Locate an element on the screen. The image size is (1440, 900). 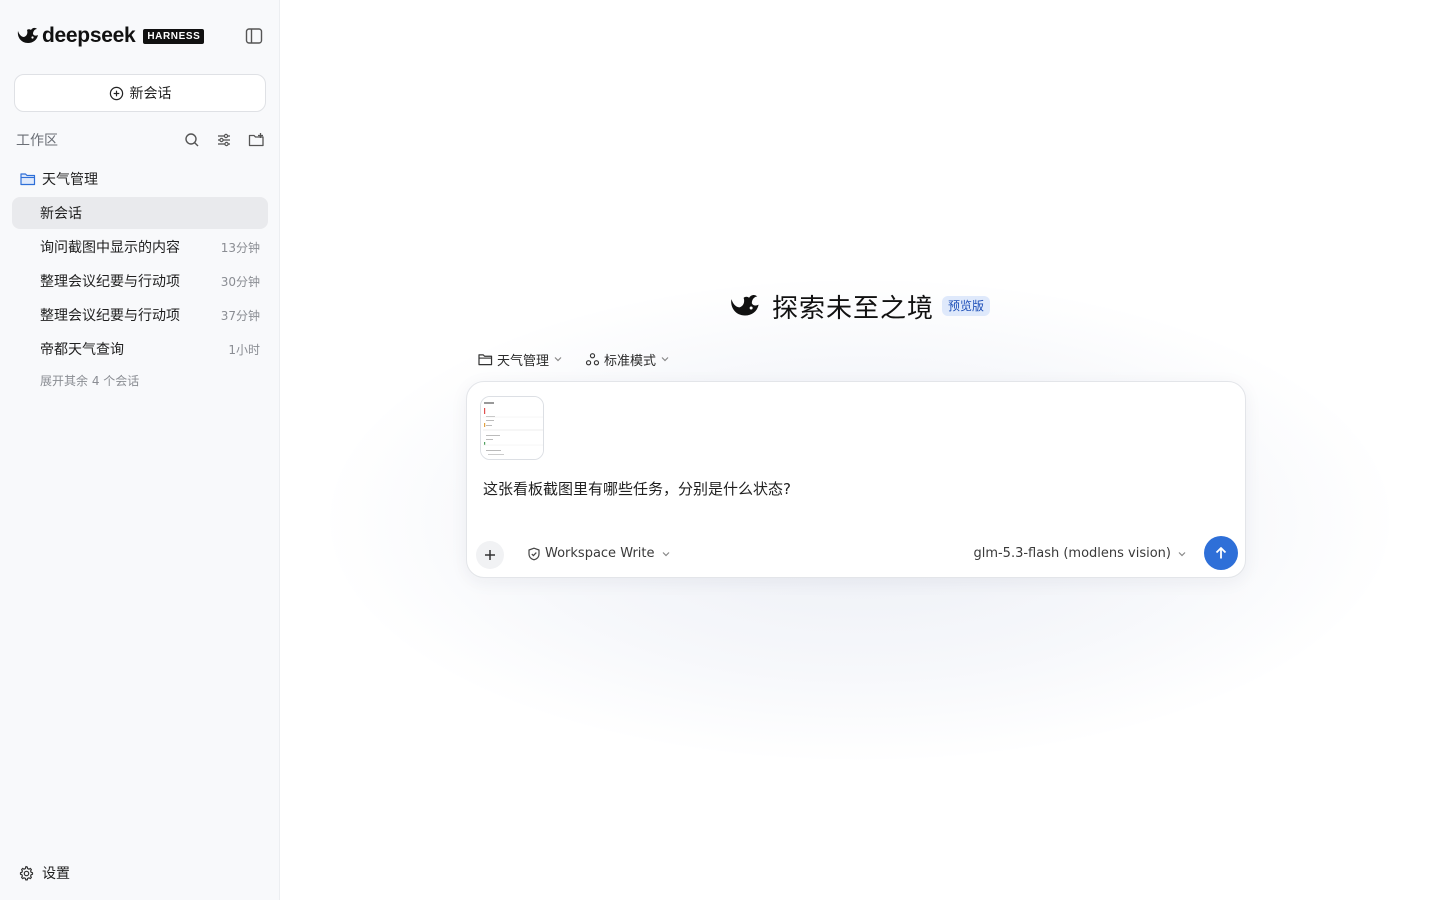
conversation-item: 整理会议纪要与行动项 30分钟 is located at coordinates (140, 281).